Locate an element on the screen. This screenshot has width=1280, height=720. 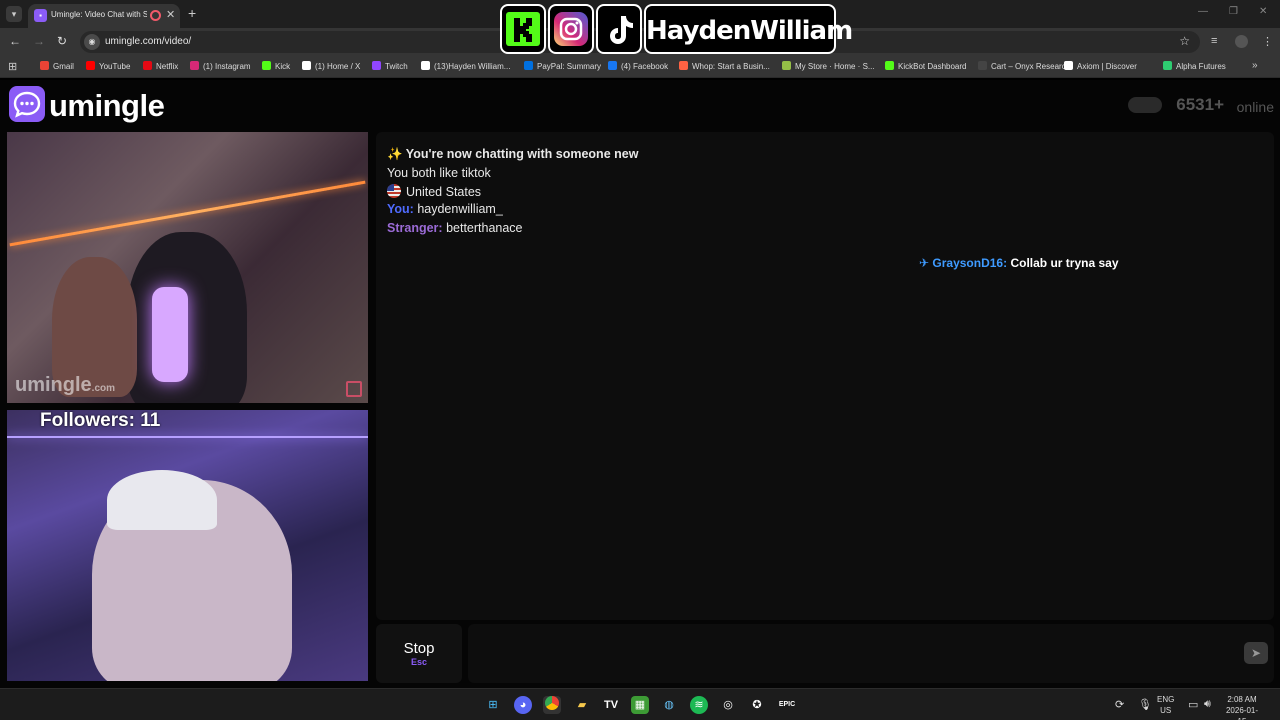
bookmark-star-icon: ☆ is located at coordinates (1184, 41).